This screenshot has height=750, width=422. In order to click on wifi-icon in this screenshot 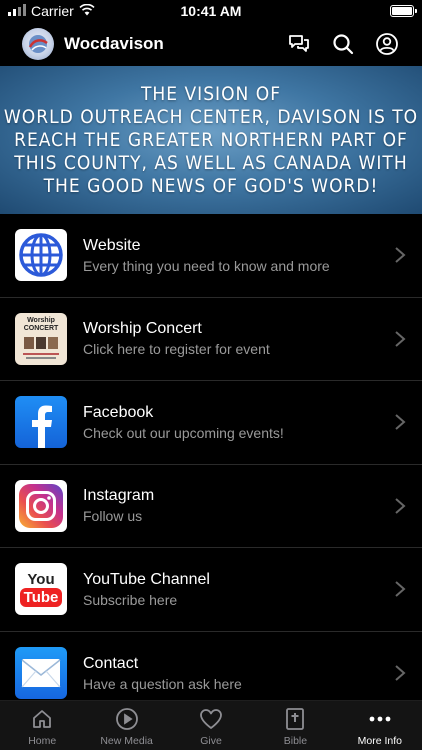, I will do `click(87, 11)`.